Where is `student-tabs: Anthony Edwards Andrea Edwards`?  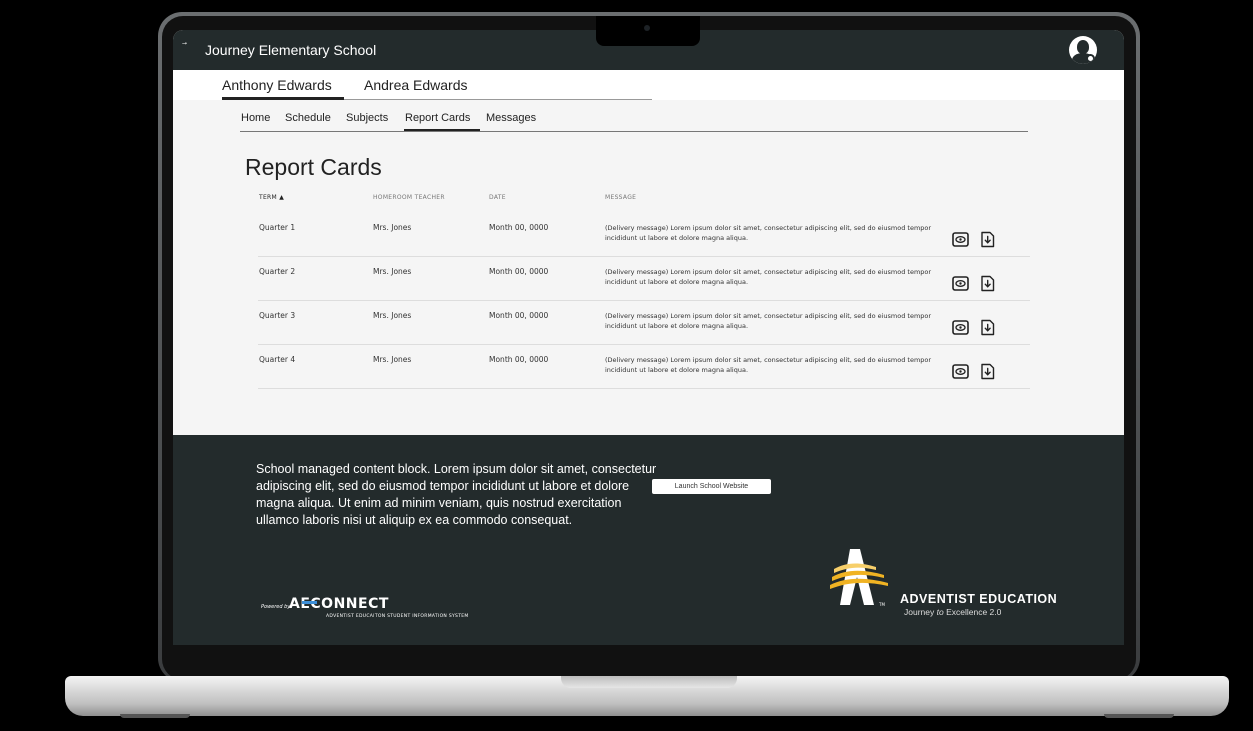 student-tabs: Anthony Edwards Andrea Edwards is located at coordinates (648, 85).